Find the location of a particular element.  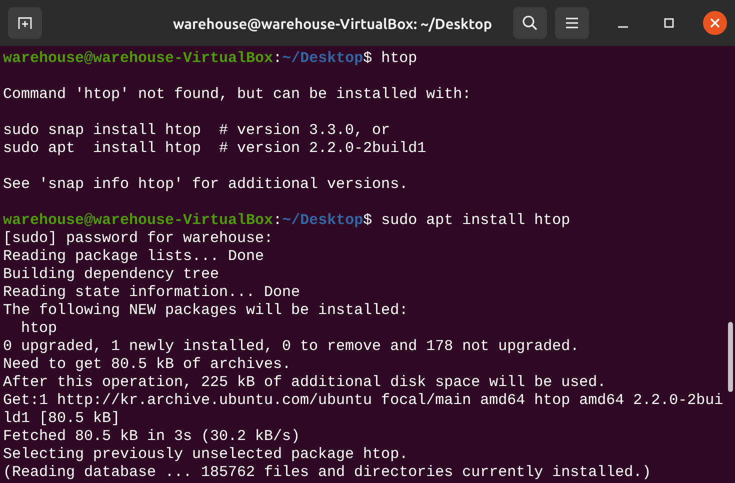

new-tab-button is located at coordinates (25, 23).